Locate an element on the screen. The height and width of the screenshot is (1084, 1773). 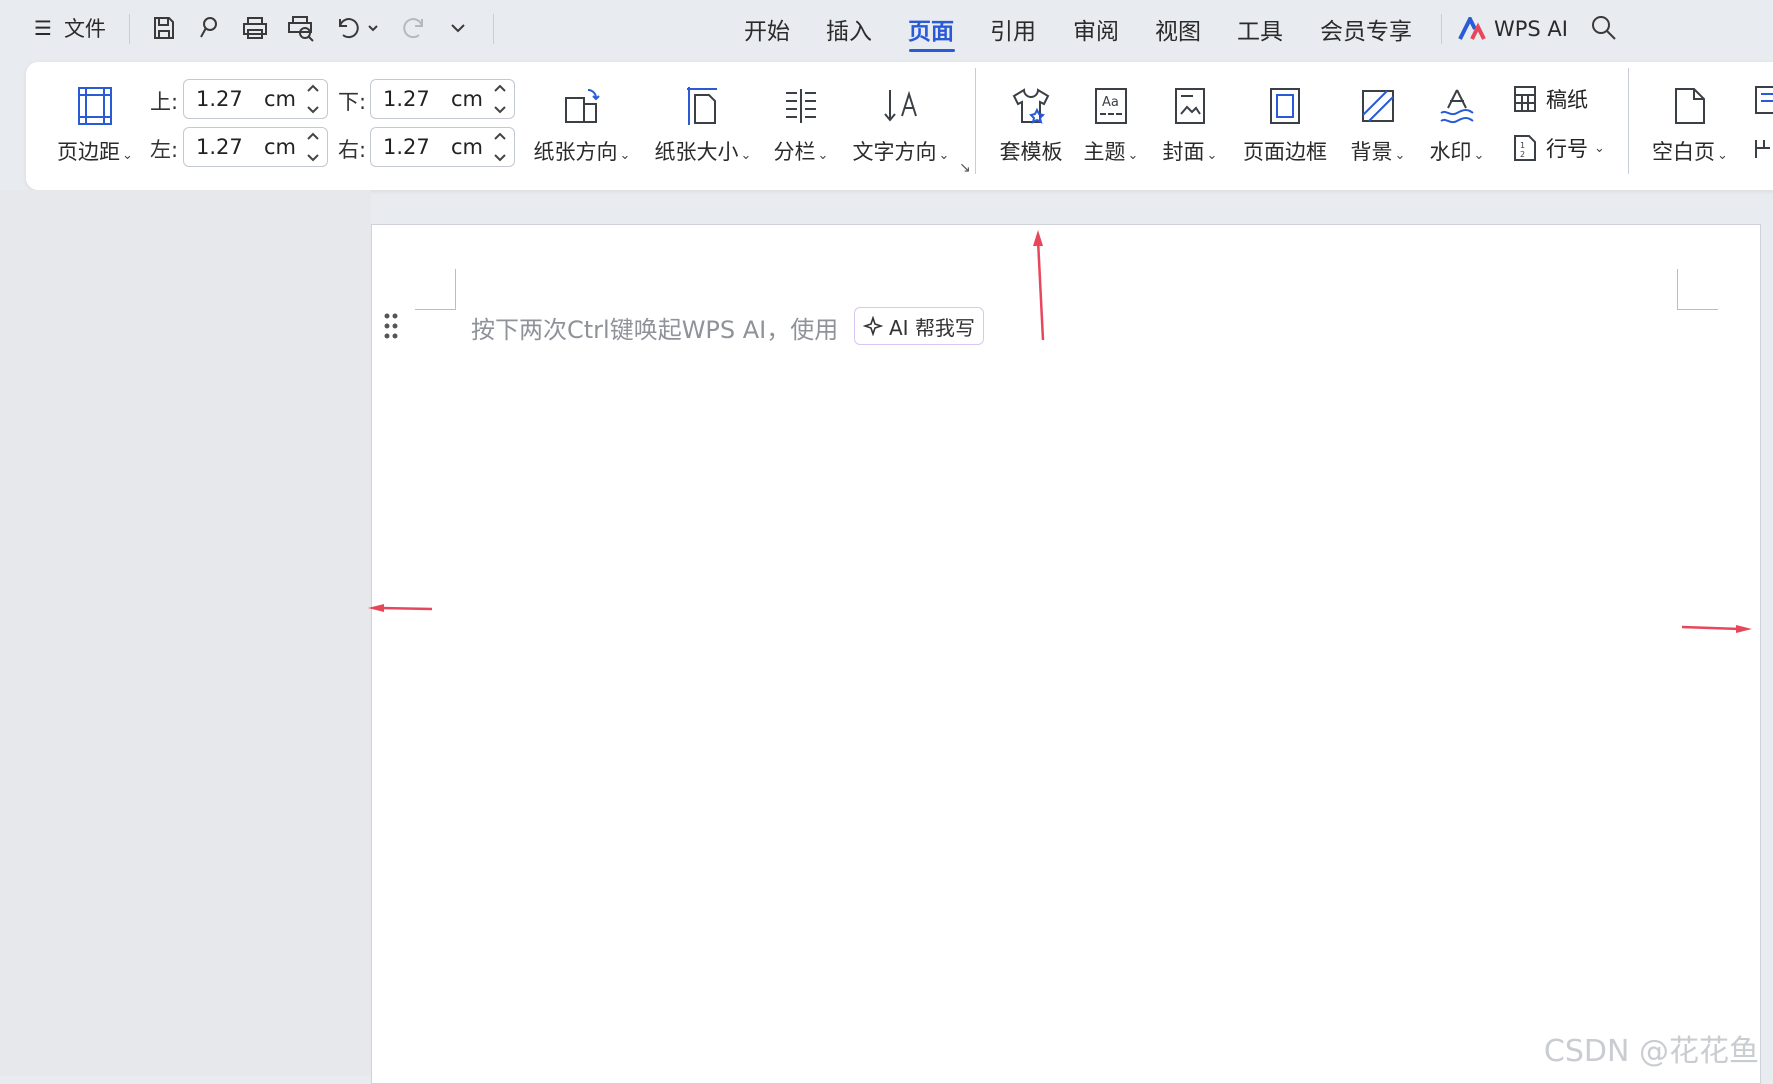
annotation-arrow-left is located at coordinates (400, 608).